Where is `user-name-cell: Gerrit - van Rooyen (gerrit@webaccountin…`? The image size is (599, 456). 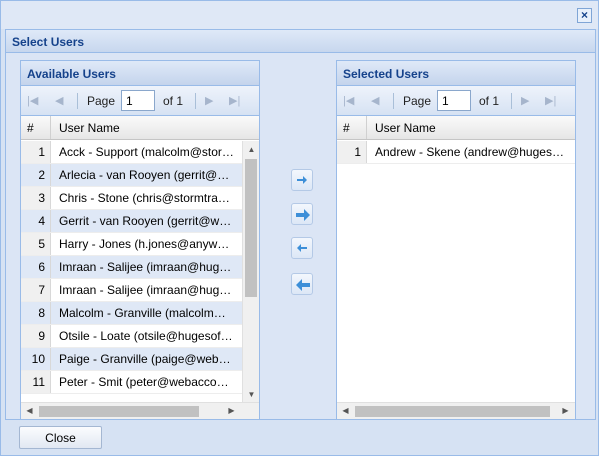 user-name-cell: Gerrit - van Rooyen (gerrit@webaccountin… is located at coordinates (150, 221).